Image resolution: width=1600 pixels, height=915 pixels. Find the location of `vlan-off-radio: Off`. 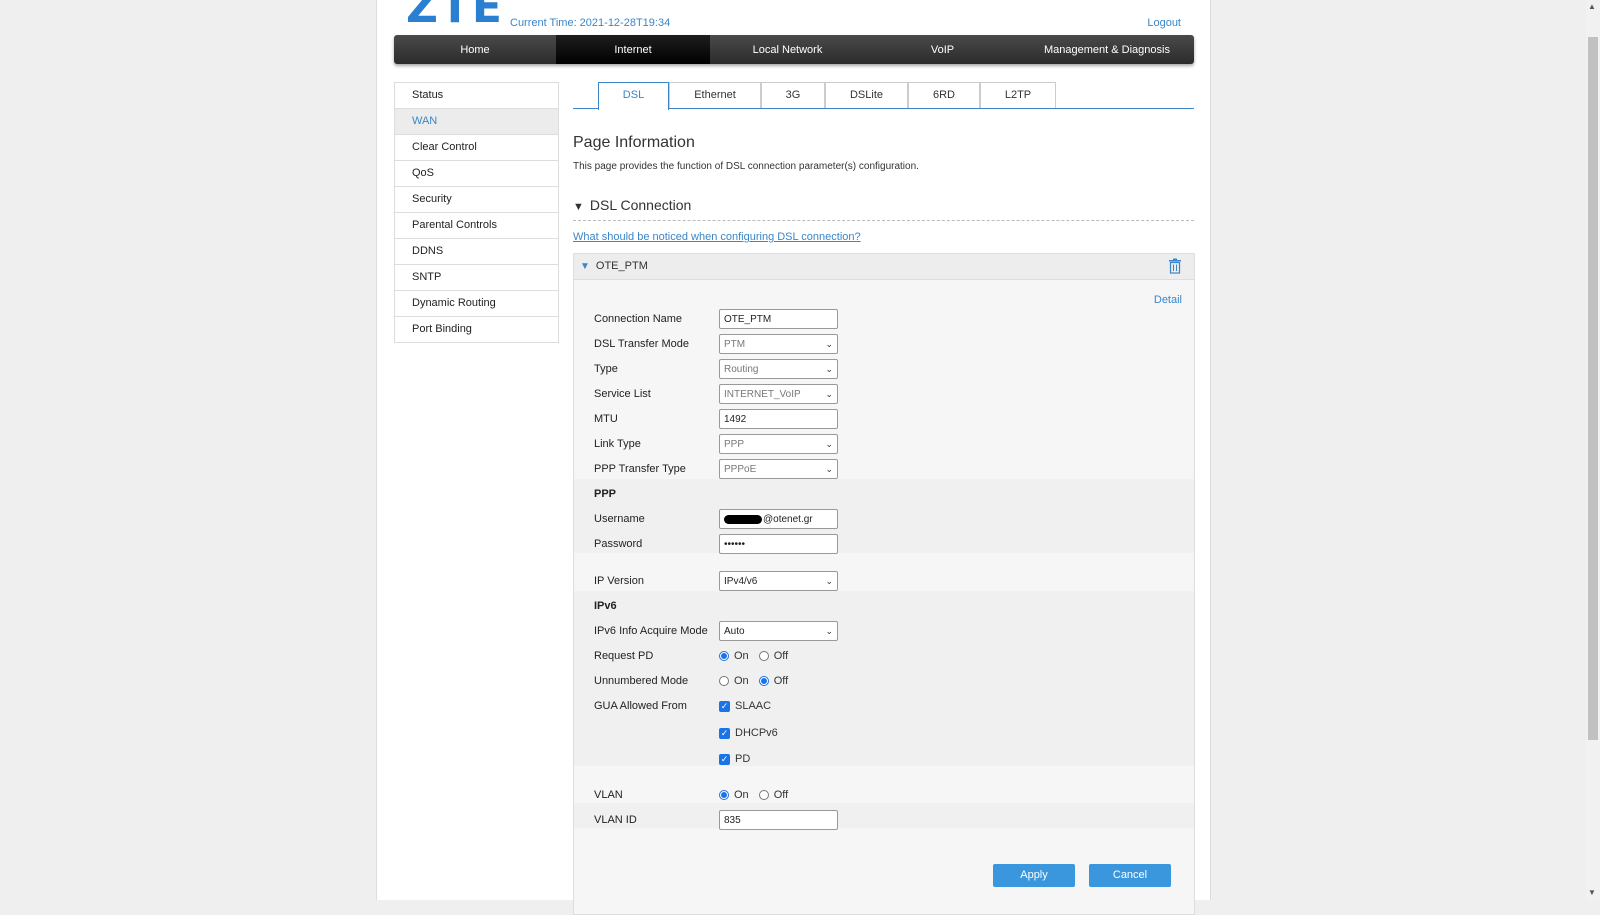

vlan-off-radio: Off is located at coordinates (773, 795).